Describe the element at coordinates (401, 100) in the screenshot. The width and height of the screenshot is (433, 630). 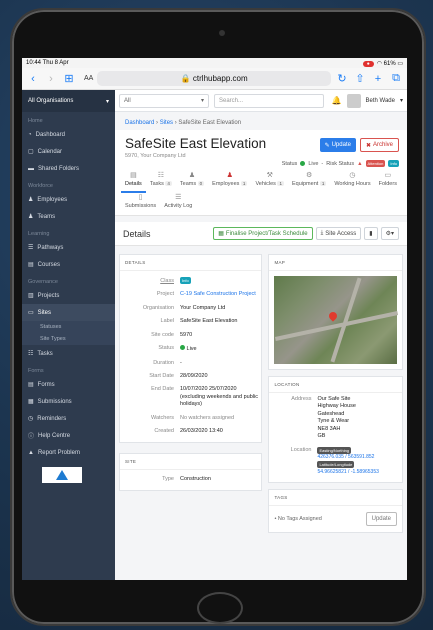
I see `chevron-down-icon: ▾` at that location.